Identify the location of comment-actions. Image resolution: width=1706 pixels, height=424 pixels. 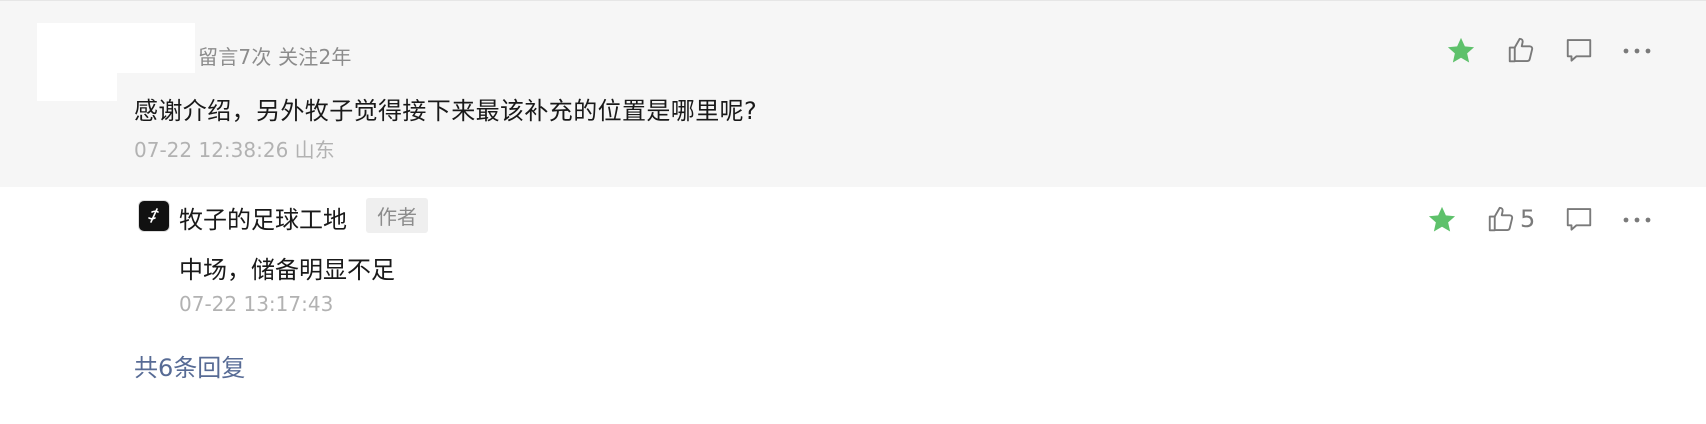
(1550, 52).